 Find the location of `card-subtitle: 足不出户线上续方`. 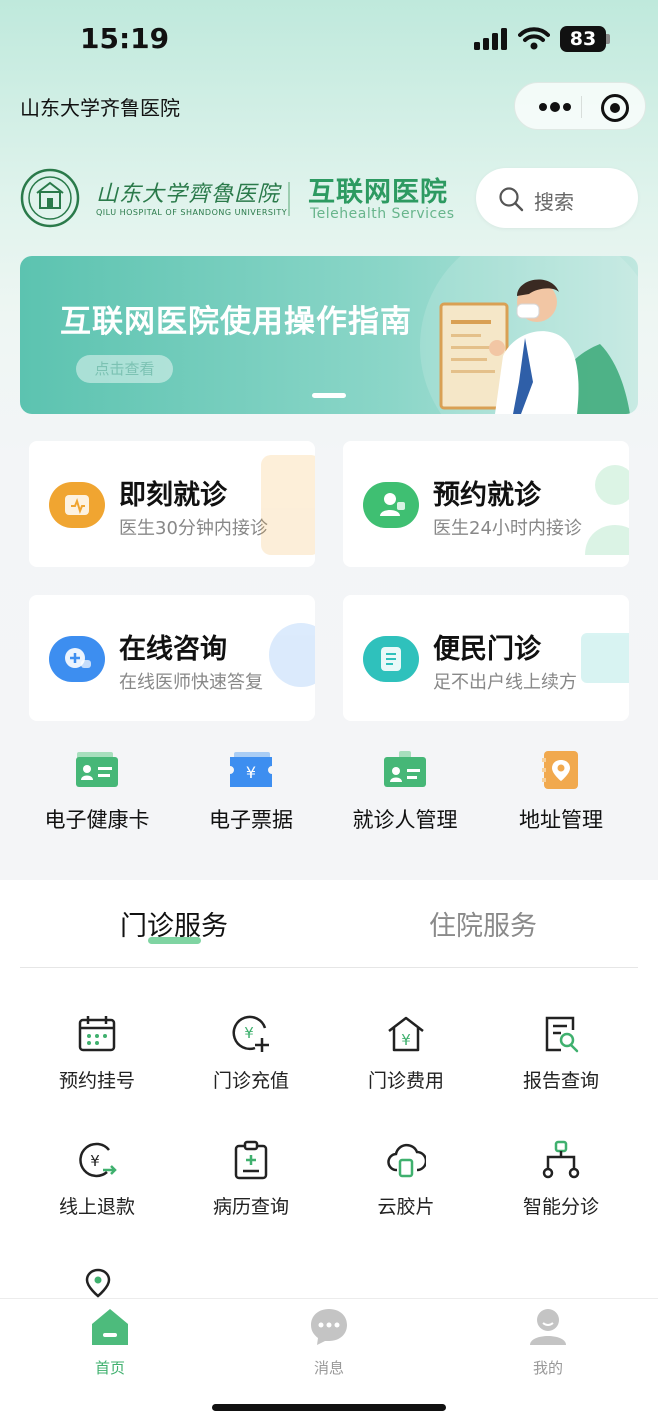

card-subtitle: 足不出户线上续方 is located at coordinates (505, 682).